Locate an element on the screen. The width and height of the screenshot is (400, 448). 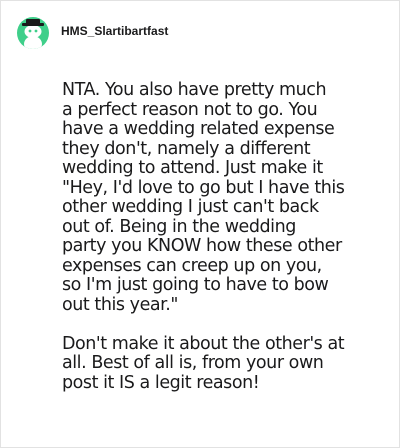
snoo-avatar-graphic is located at coordinates (33, 34).